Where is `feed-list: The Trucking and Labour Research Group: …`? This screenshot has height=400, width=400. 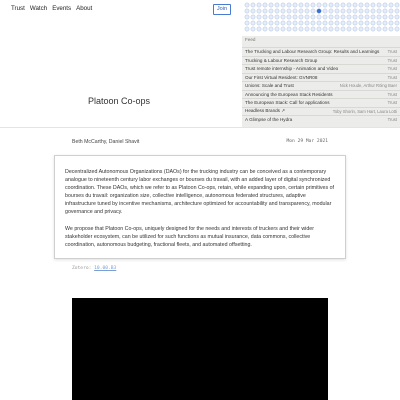 feed-list: The Trucking and Labour Research Group: … is located at coordinates (321, 85).